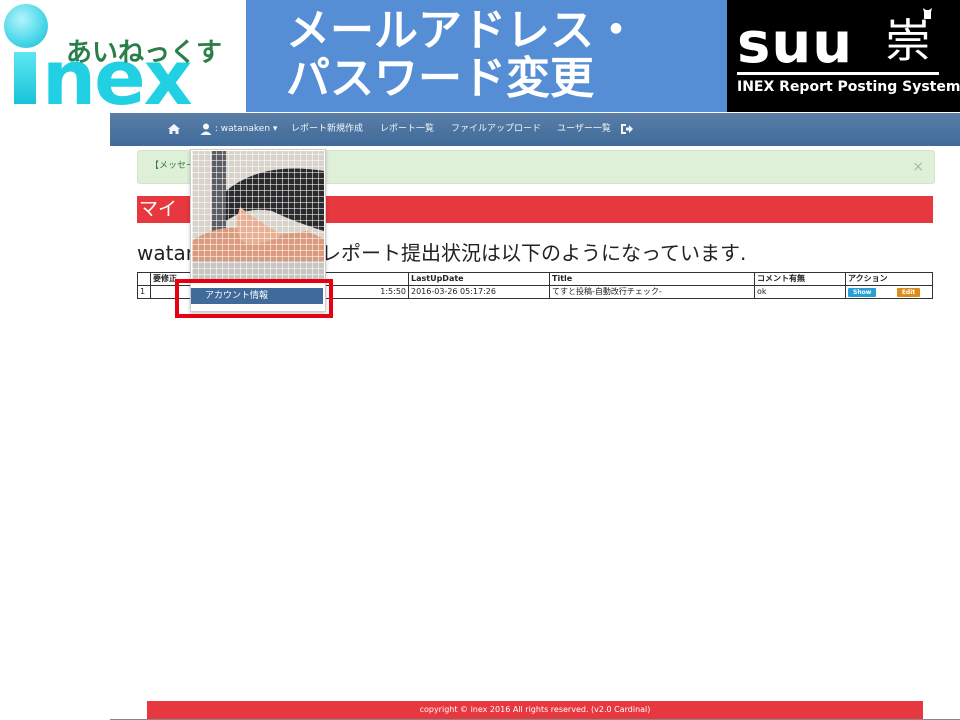 The height and width of the screenshot is (720, 960). What do you see at coordinates (242, 129) in the screenshot?
I see `user-label: : watanaken` at bounding box center [242, 129].